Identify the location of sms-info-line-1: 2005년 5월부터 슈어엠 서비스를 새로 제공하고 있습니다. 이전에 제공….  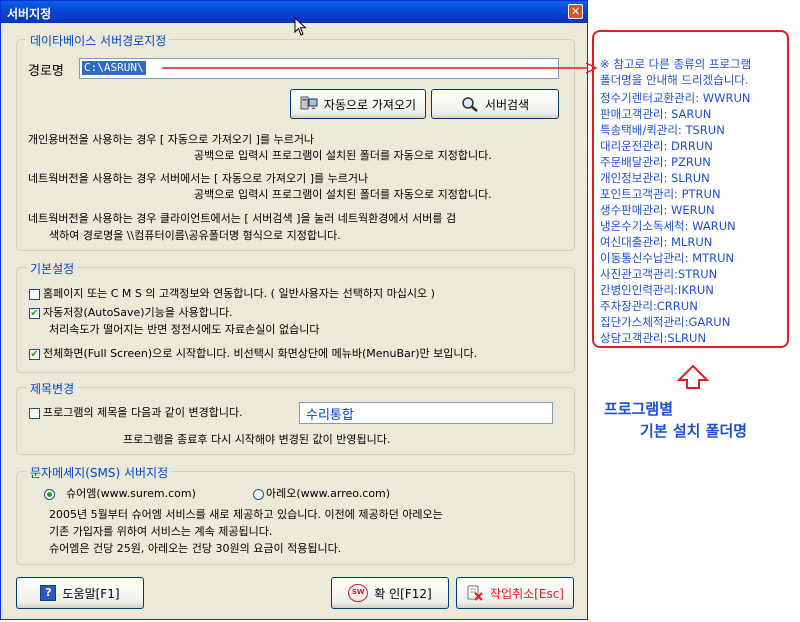
(246, 514).